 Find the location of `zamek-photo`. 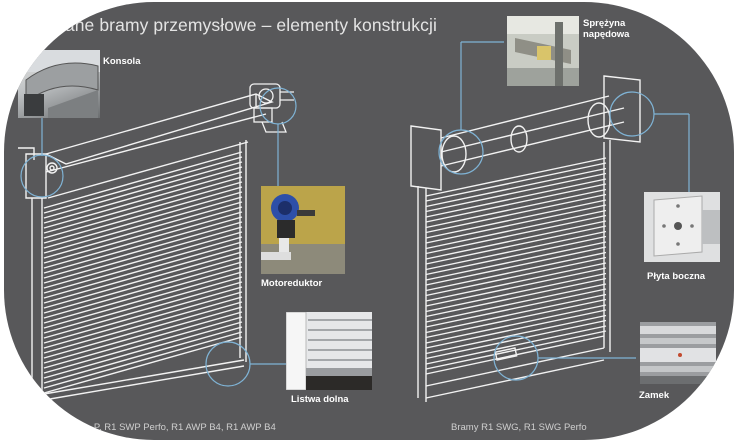

zamek-photo is located at coordinates (678, 353).